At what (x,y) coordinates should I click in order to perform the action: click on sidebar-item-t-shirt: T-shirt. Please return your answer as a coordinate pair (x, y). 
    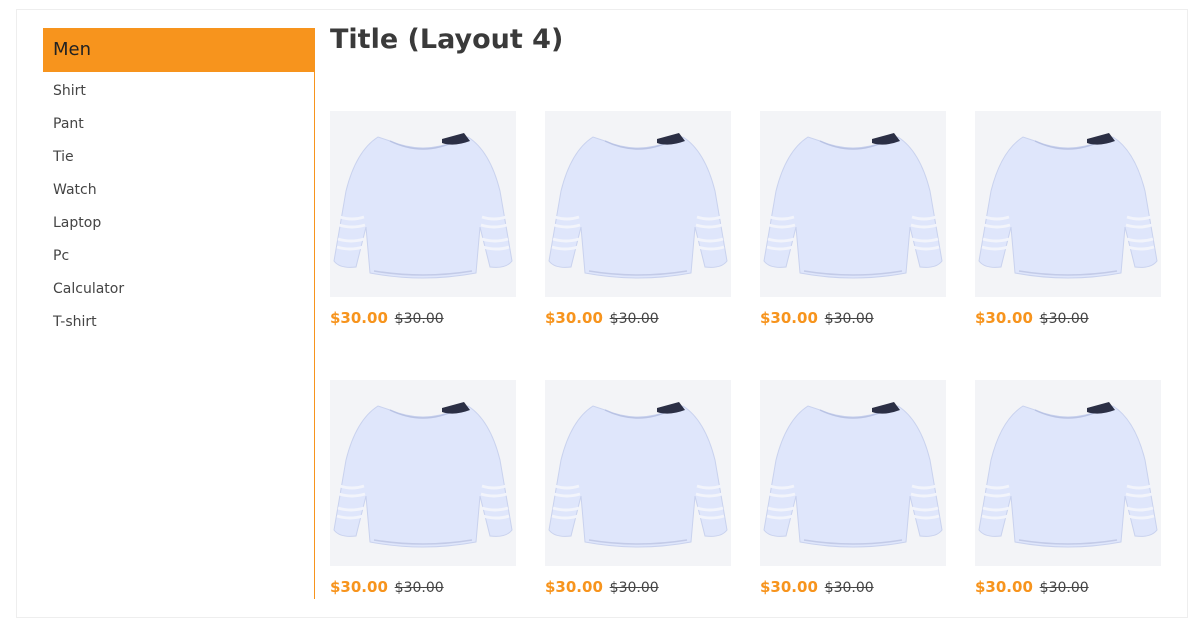
    Looking at the image, I should click on (178, 327).